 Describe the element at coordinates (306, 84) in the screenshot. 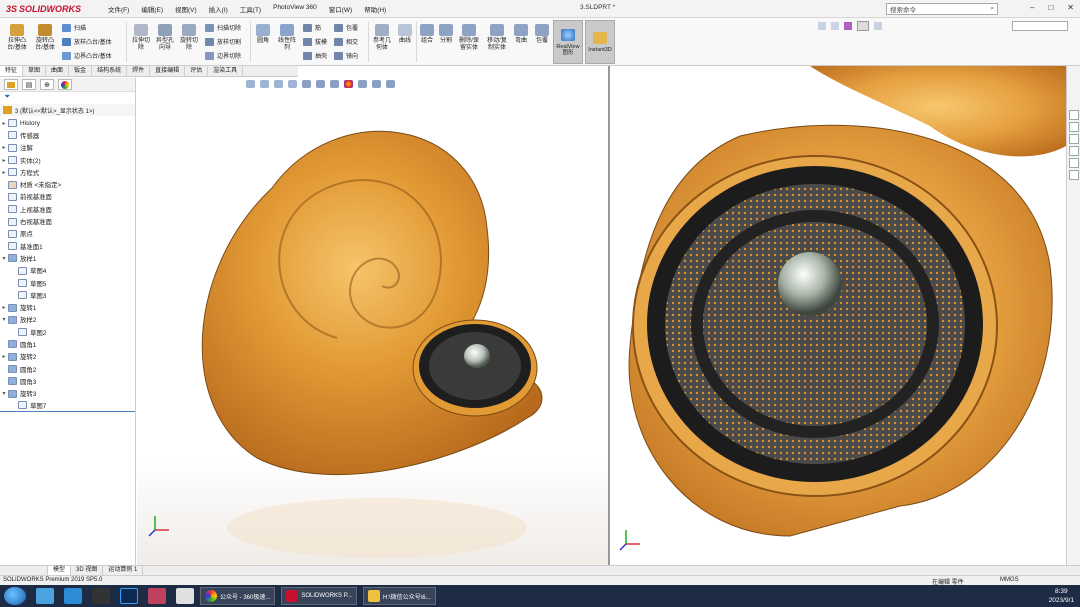

I see `view-orientation-icon` at that location.